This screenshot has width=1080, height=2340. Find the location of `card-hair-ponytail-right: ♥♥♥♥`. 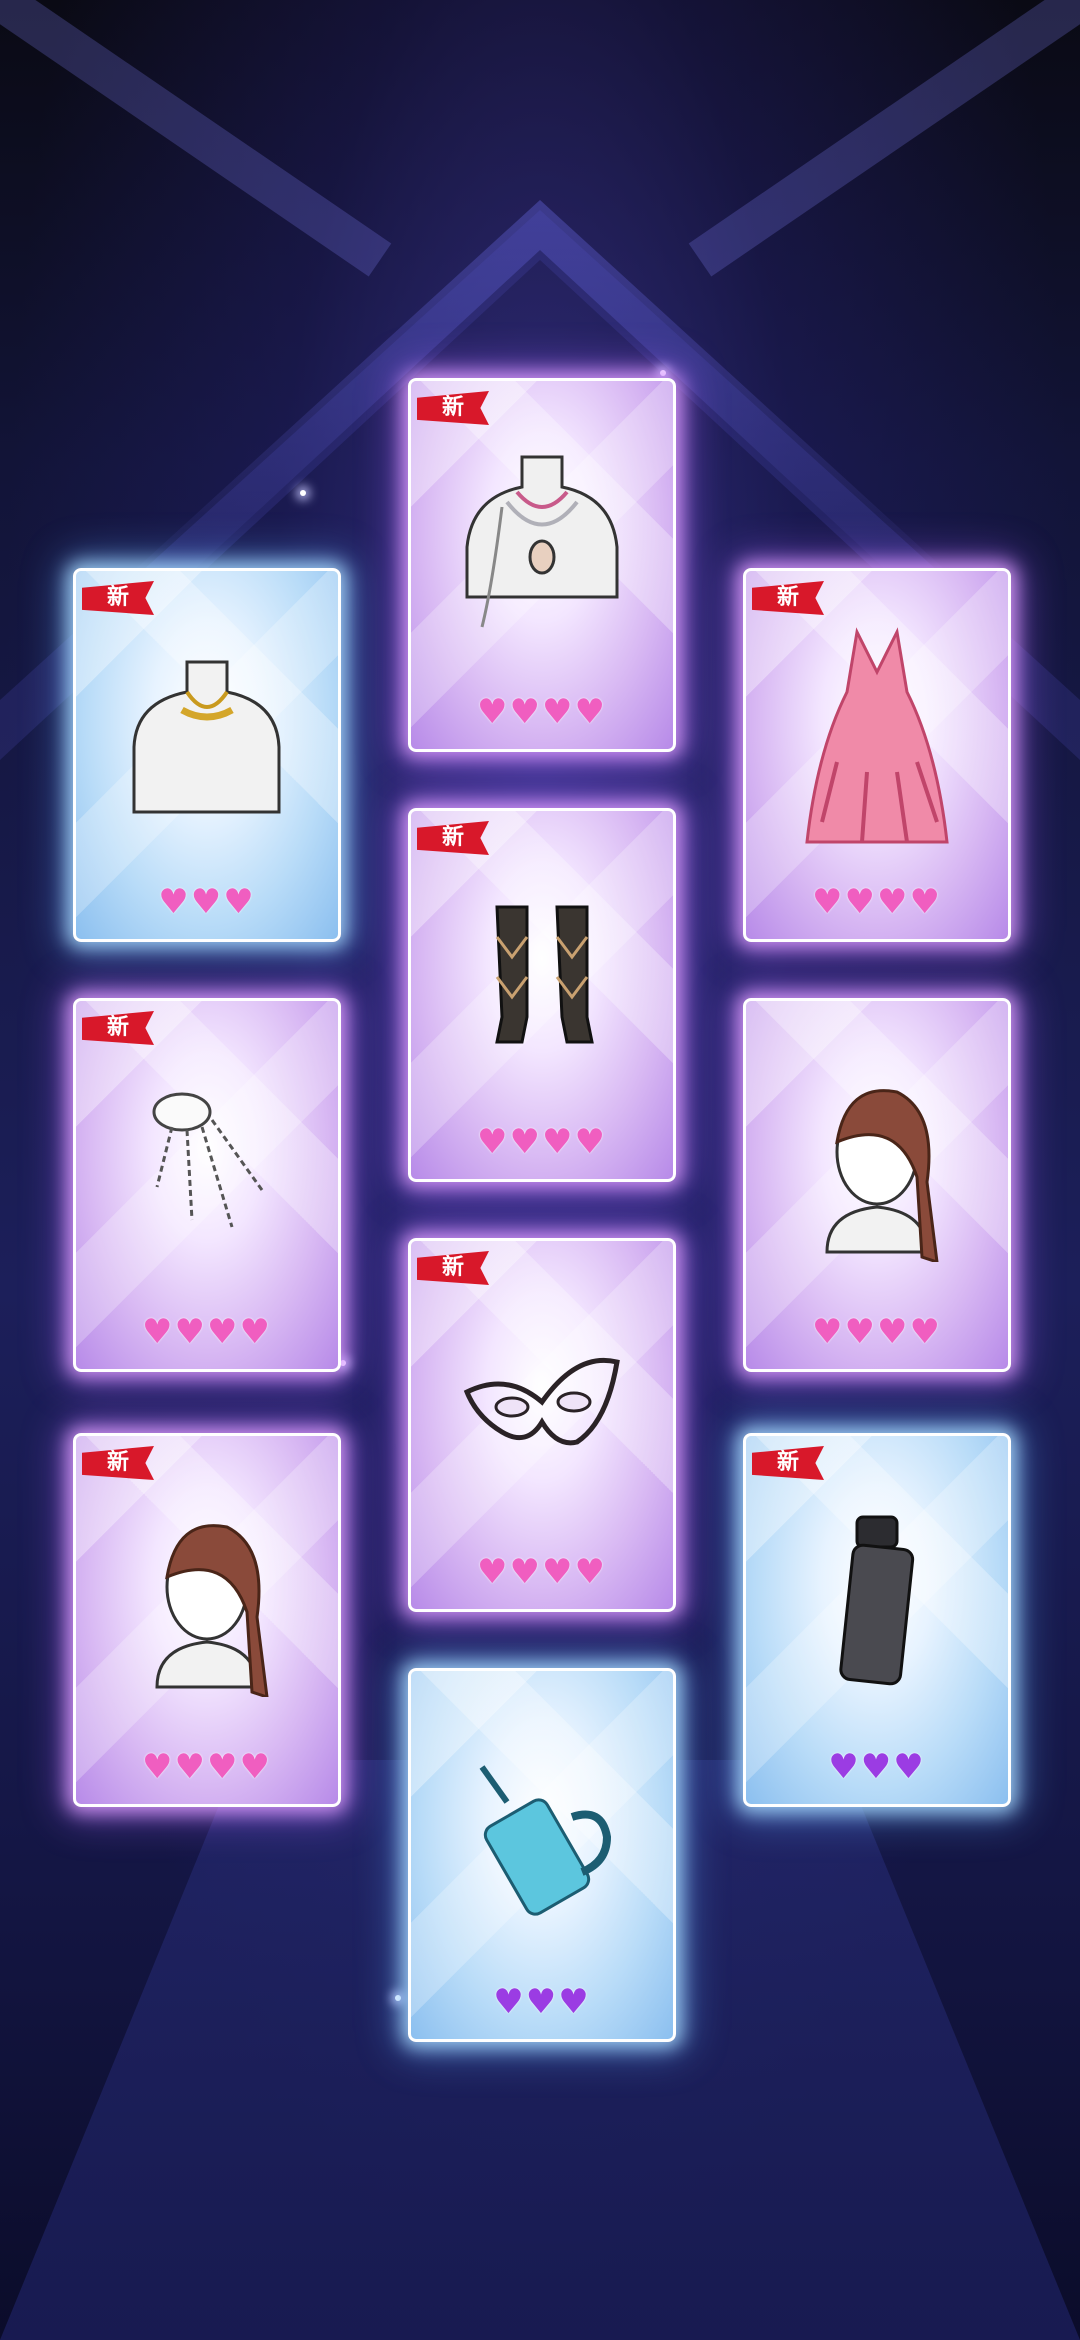

card-hair-ponytail-right: ♥♥♥♥ is located at coordinates (877, 1185).